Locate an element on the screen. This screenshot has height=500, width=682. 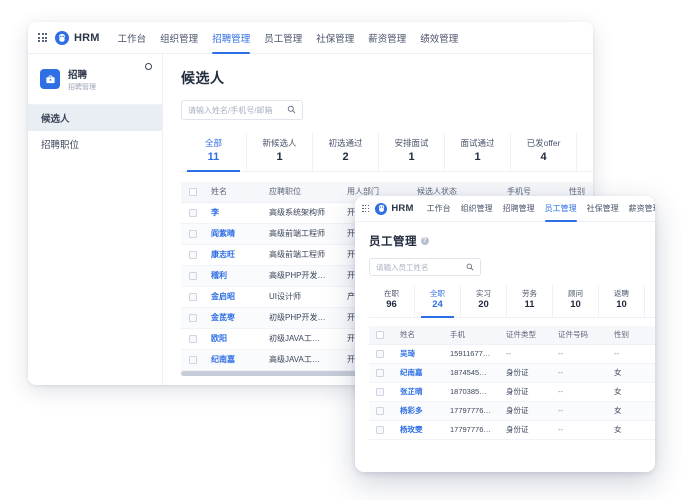
horizontal-scrollbar is located at coordinates (276, 373).